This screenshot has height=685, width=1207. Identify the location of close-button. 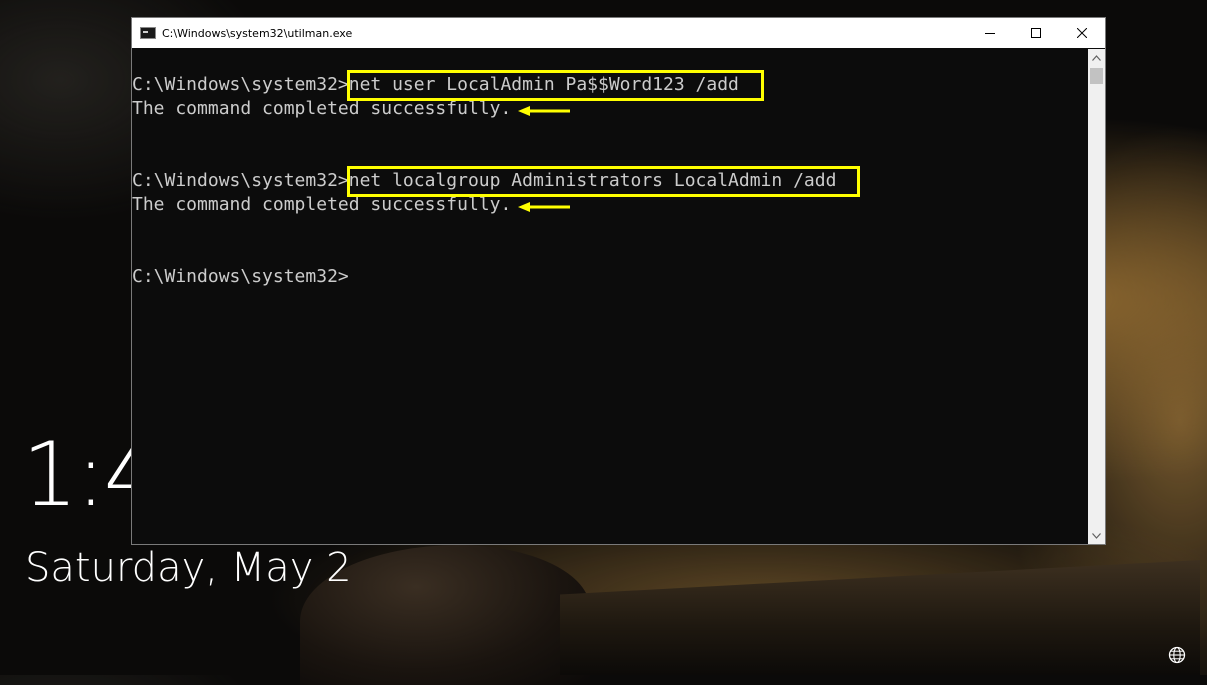
(1082, 33).